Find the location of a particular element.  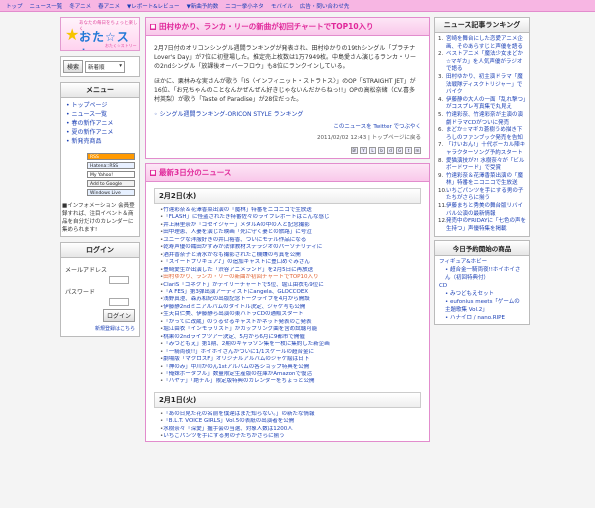

menu-item-top: • トップページ is located at coordinates (100, 105).